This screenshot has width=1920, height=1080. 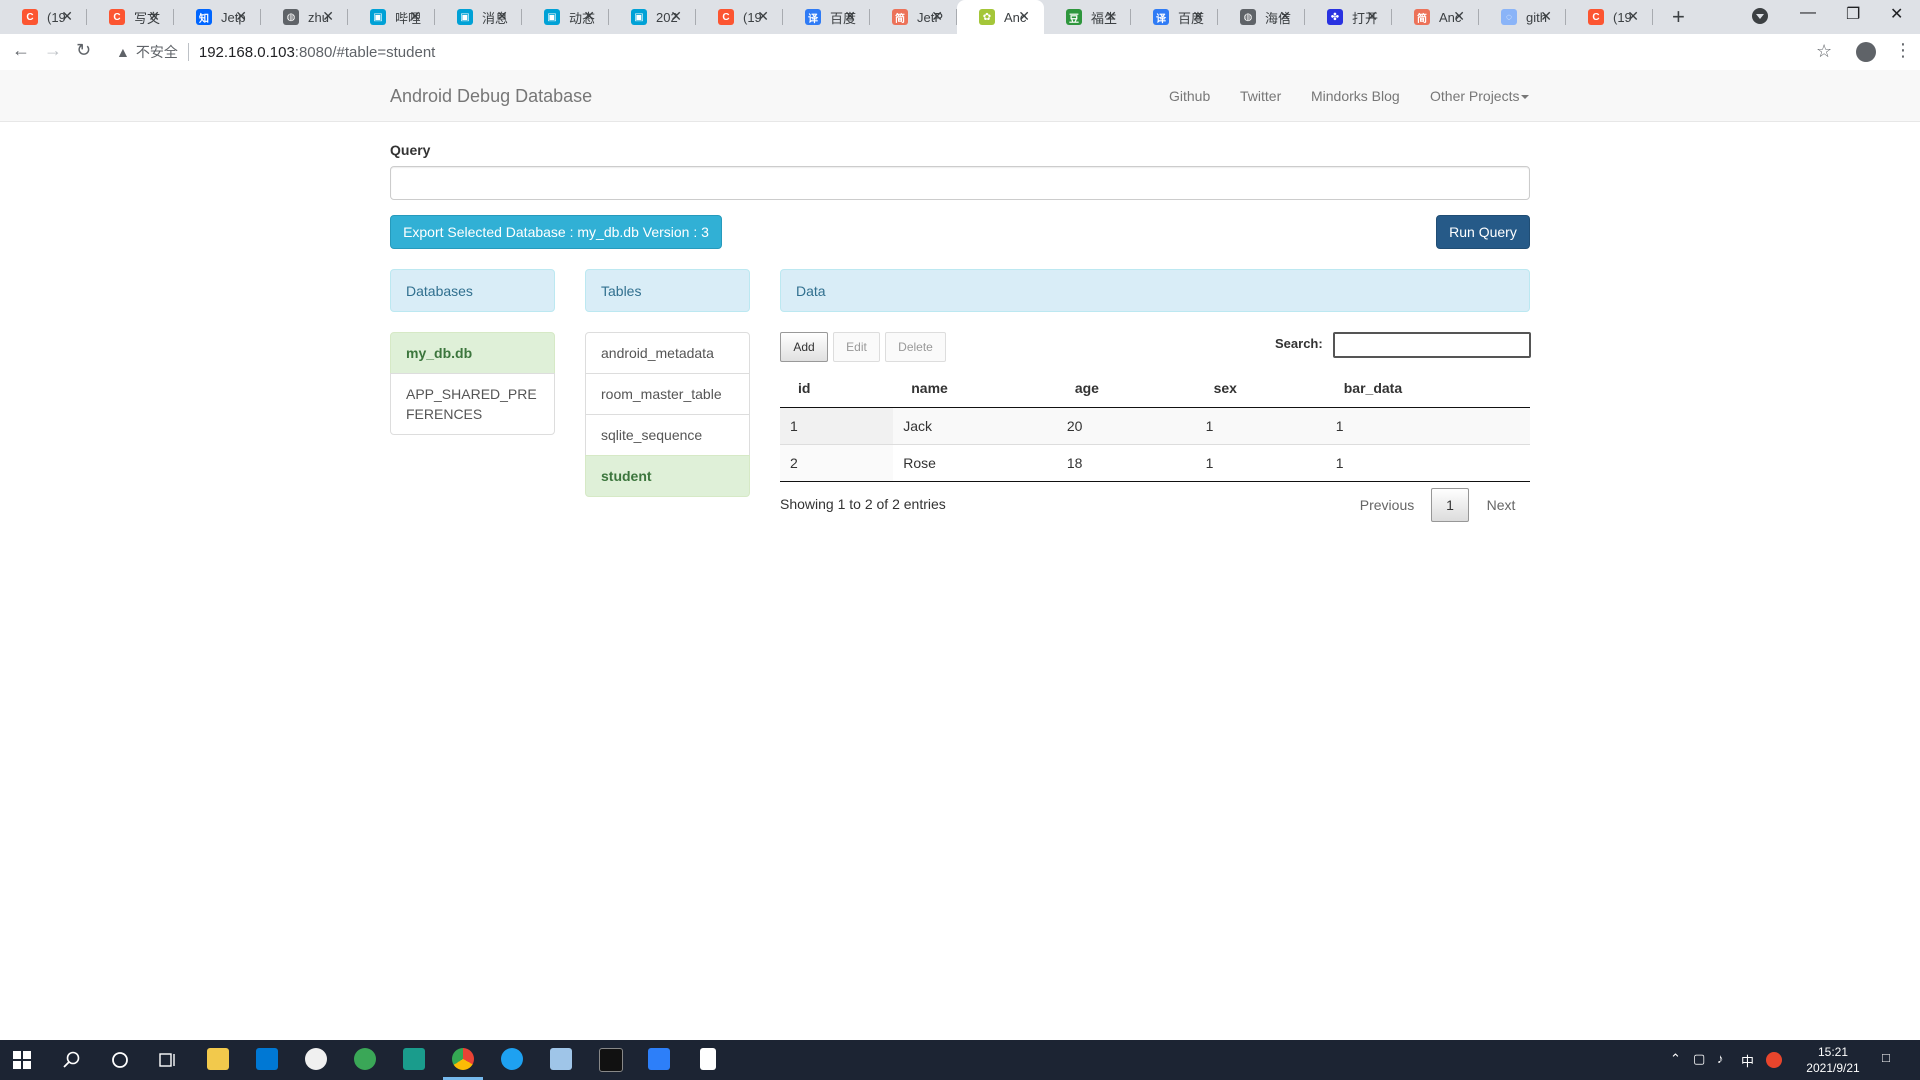 What do you see at coordinates (975, 388) in the screenshot?
I see `column-header: name` at bounding box center [975, 388].